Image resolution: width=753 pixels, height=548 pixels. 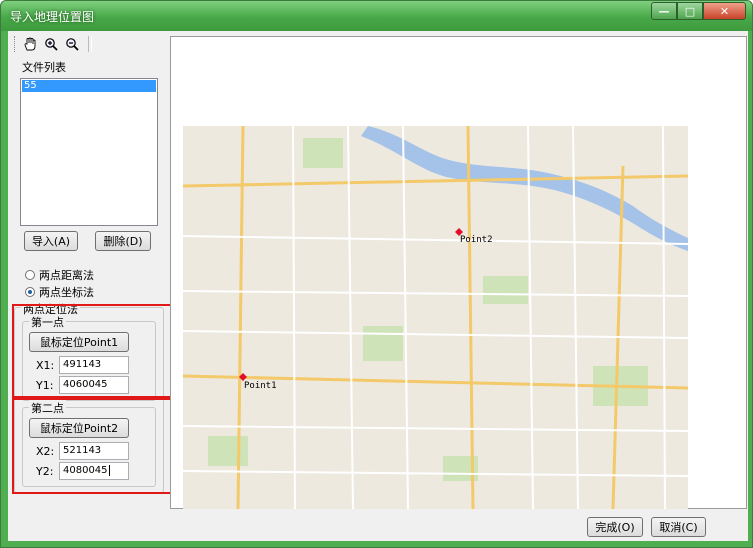 I want to click on window-controls: — □ ✕, so click(x=698, y=11).